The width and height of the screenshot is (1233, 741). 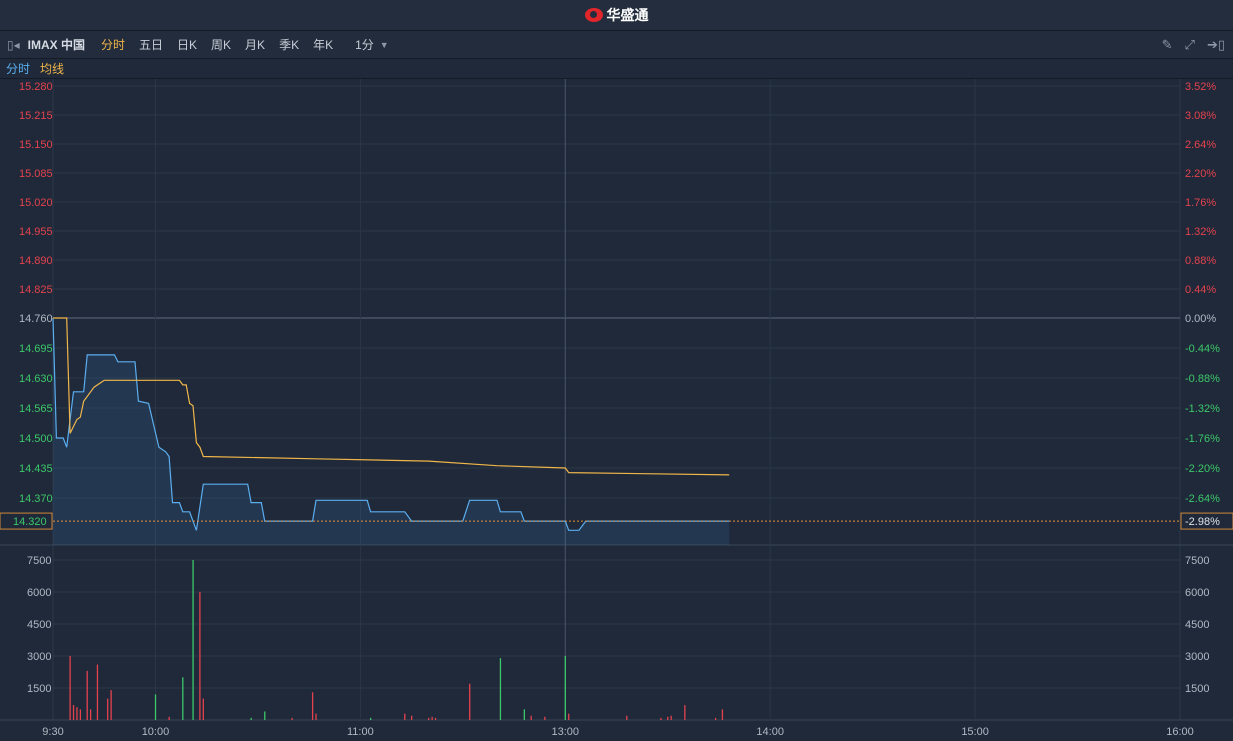 What do you see at coordinates (1190, 45) in the screenshot?
I see `fullscreen-icon: ⤢` at bounding box center [1190, 45].